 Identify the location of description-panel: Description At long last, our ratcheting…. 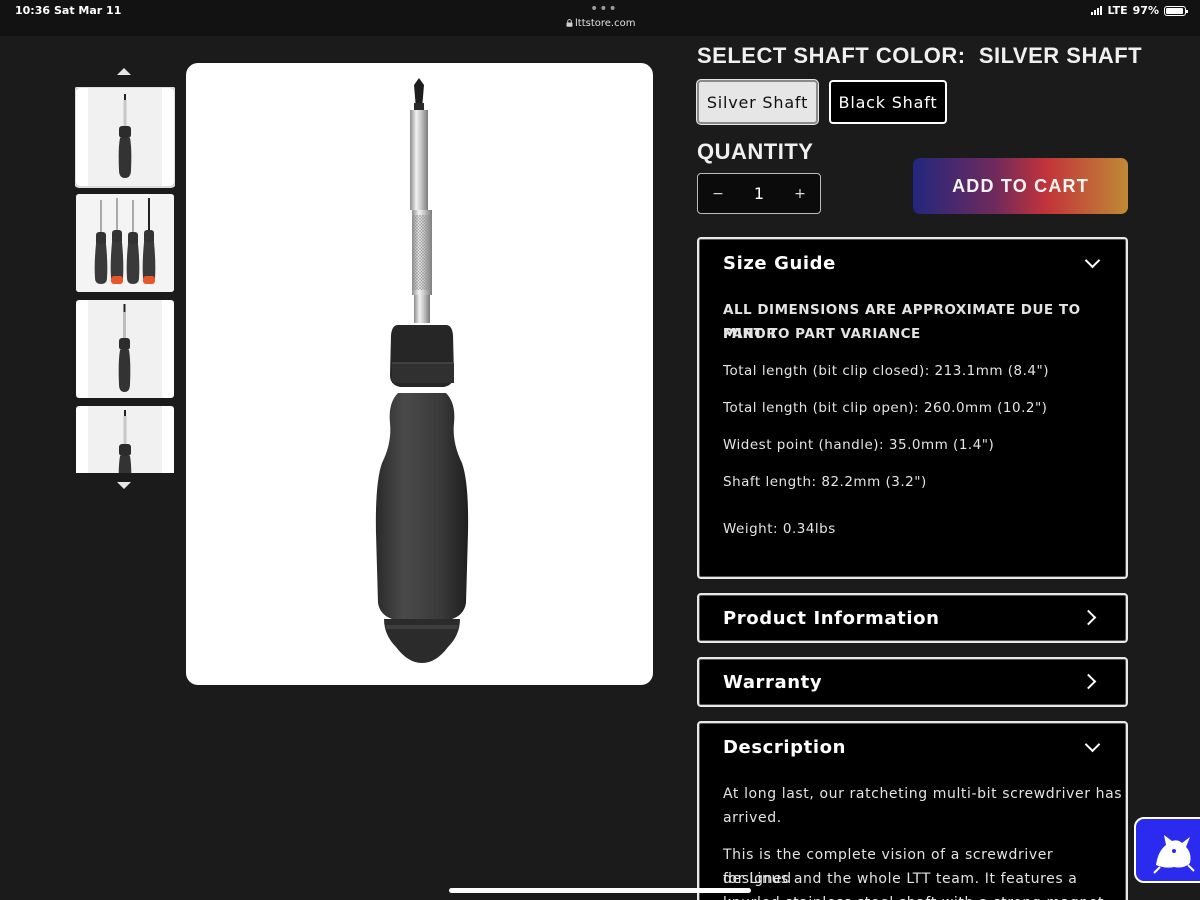
(912, 810).